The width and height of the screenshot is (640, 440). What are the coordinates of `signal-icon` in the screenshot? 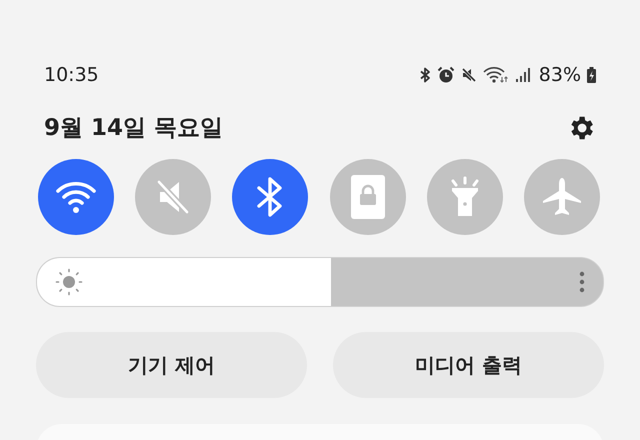 It's located at (522, 75).